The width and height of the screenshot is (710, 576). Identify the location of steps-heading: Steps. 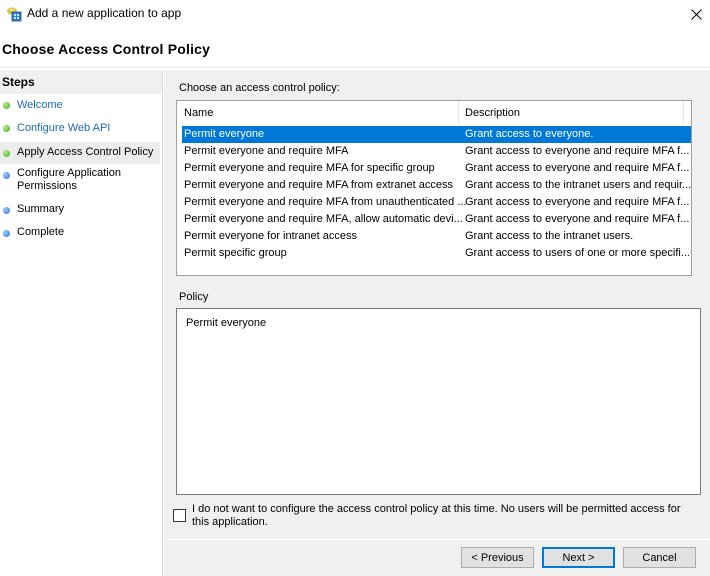
(81, 82).